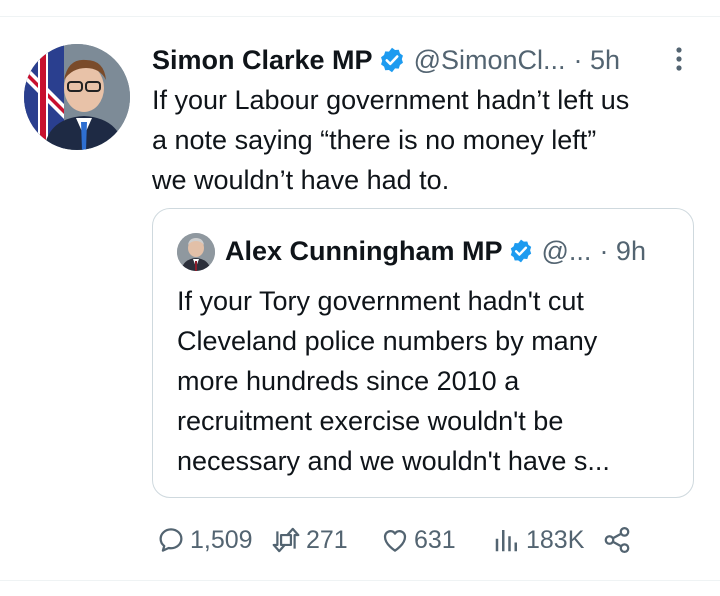 This screenshot has height=596, width=720. Describe the element at coordinates (327, 539) in the screenshot. I see `retweet-count: 271` at that location.